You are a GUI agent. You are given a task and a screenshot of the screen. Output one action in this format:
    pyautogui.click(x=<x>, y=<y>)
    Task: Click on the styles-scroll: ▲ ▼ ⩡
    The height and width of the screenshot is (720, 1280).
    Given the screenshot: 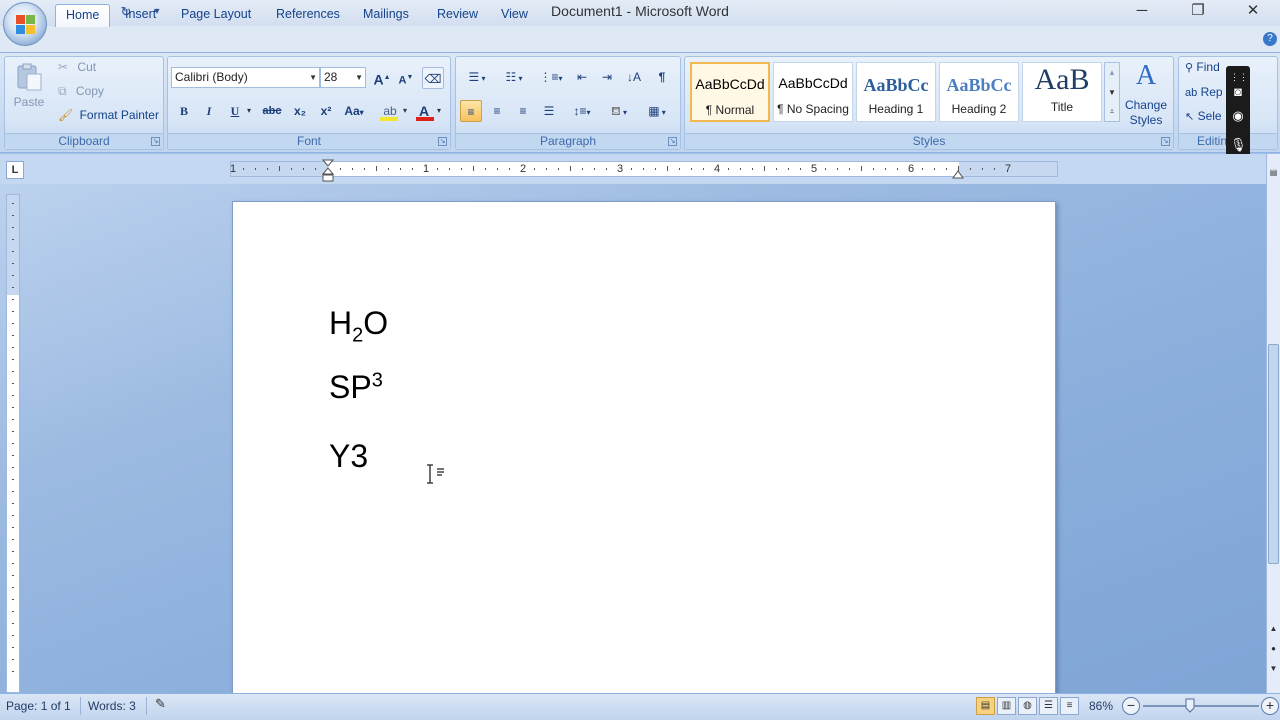 What is the action you would take?
    pyautogui.click(x=1112, y=92)
    